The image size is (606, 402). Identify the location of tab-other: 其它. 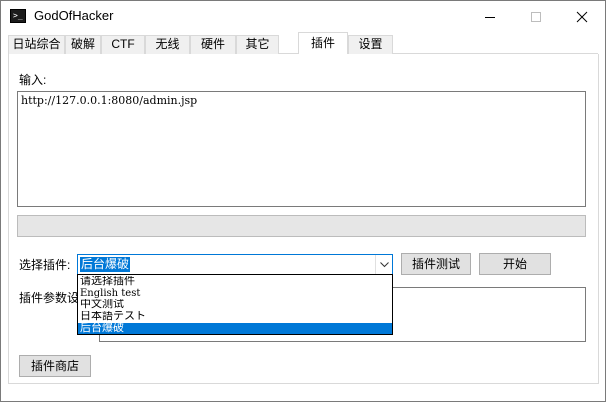
(257, 44).